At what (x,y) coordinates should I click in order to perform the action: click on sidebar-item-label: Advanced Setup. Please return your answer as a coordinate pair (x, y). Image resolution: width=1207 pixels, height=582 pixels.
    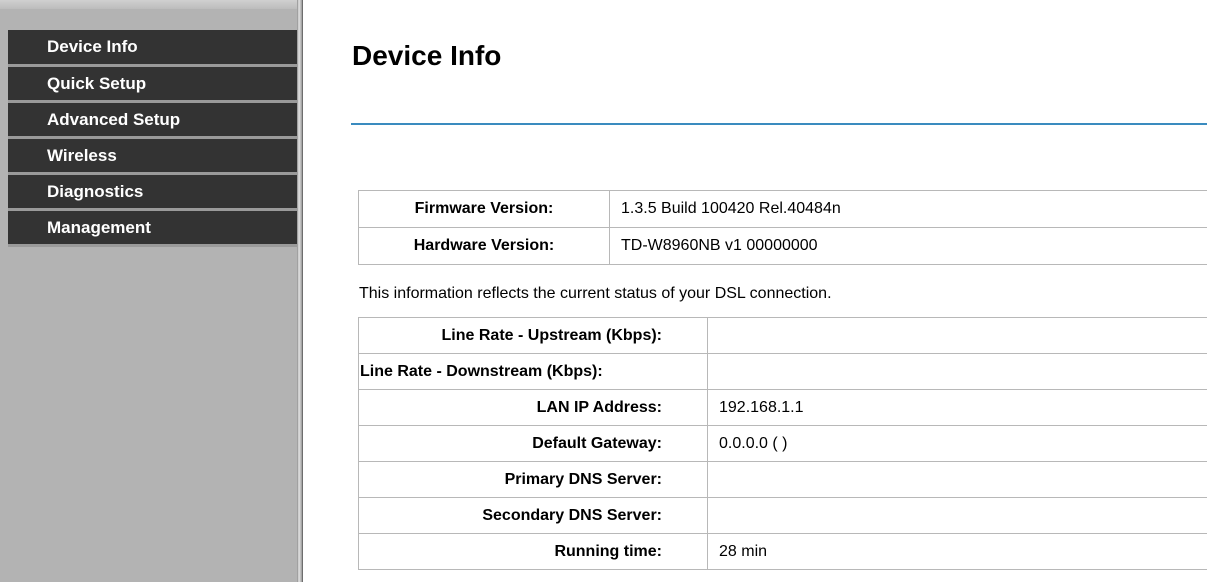
    Looking at the image, I should click on (114, 119).